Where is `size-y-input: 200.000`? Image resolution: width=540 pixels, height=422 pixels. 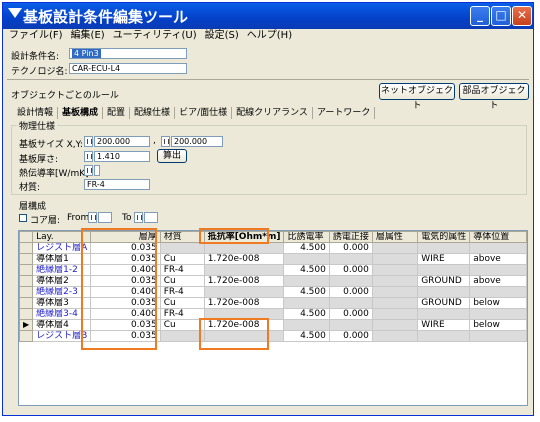
size-y-input: 200.000 is located at coordinates (197, 141).